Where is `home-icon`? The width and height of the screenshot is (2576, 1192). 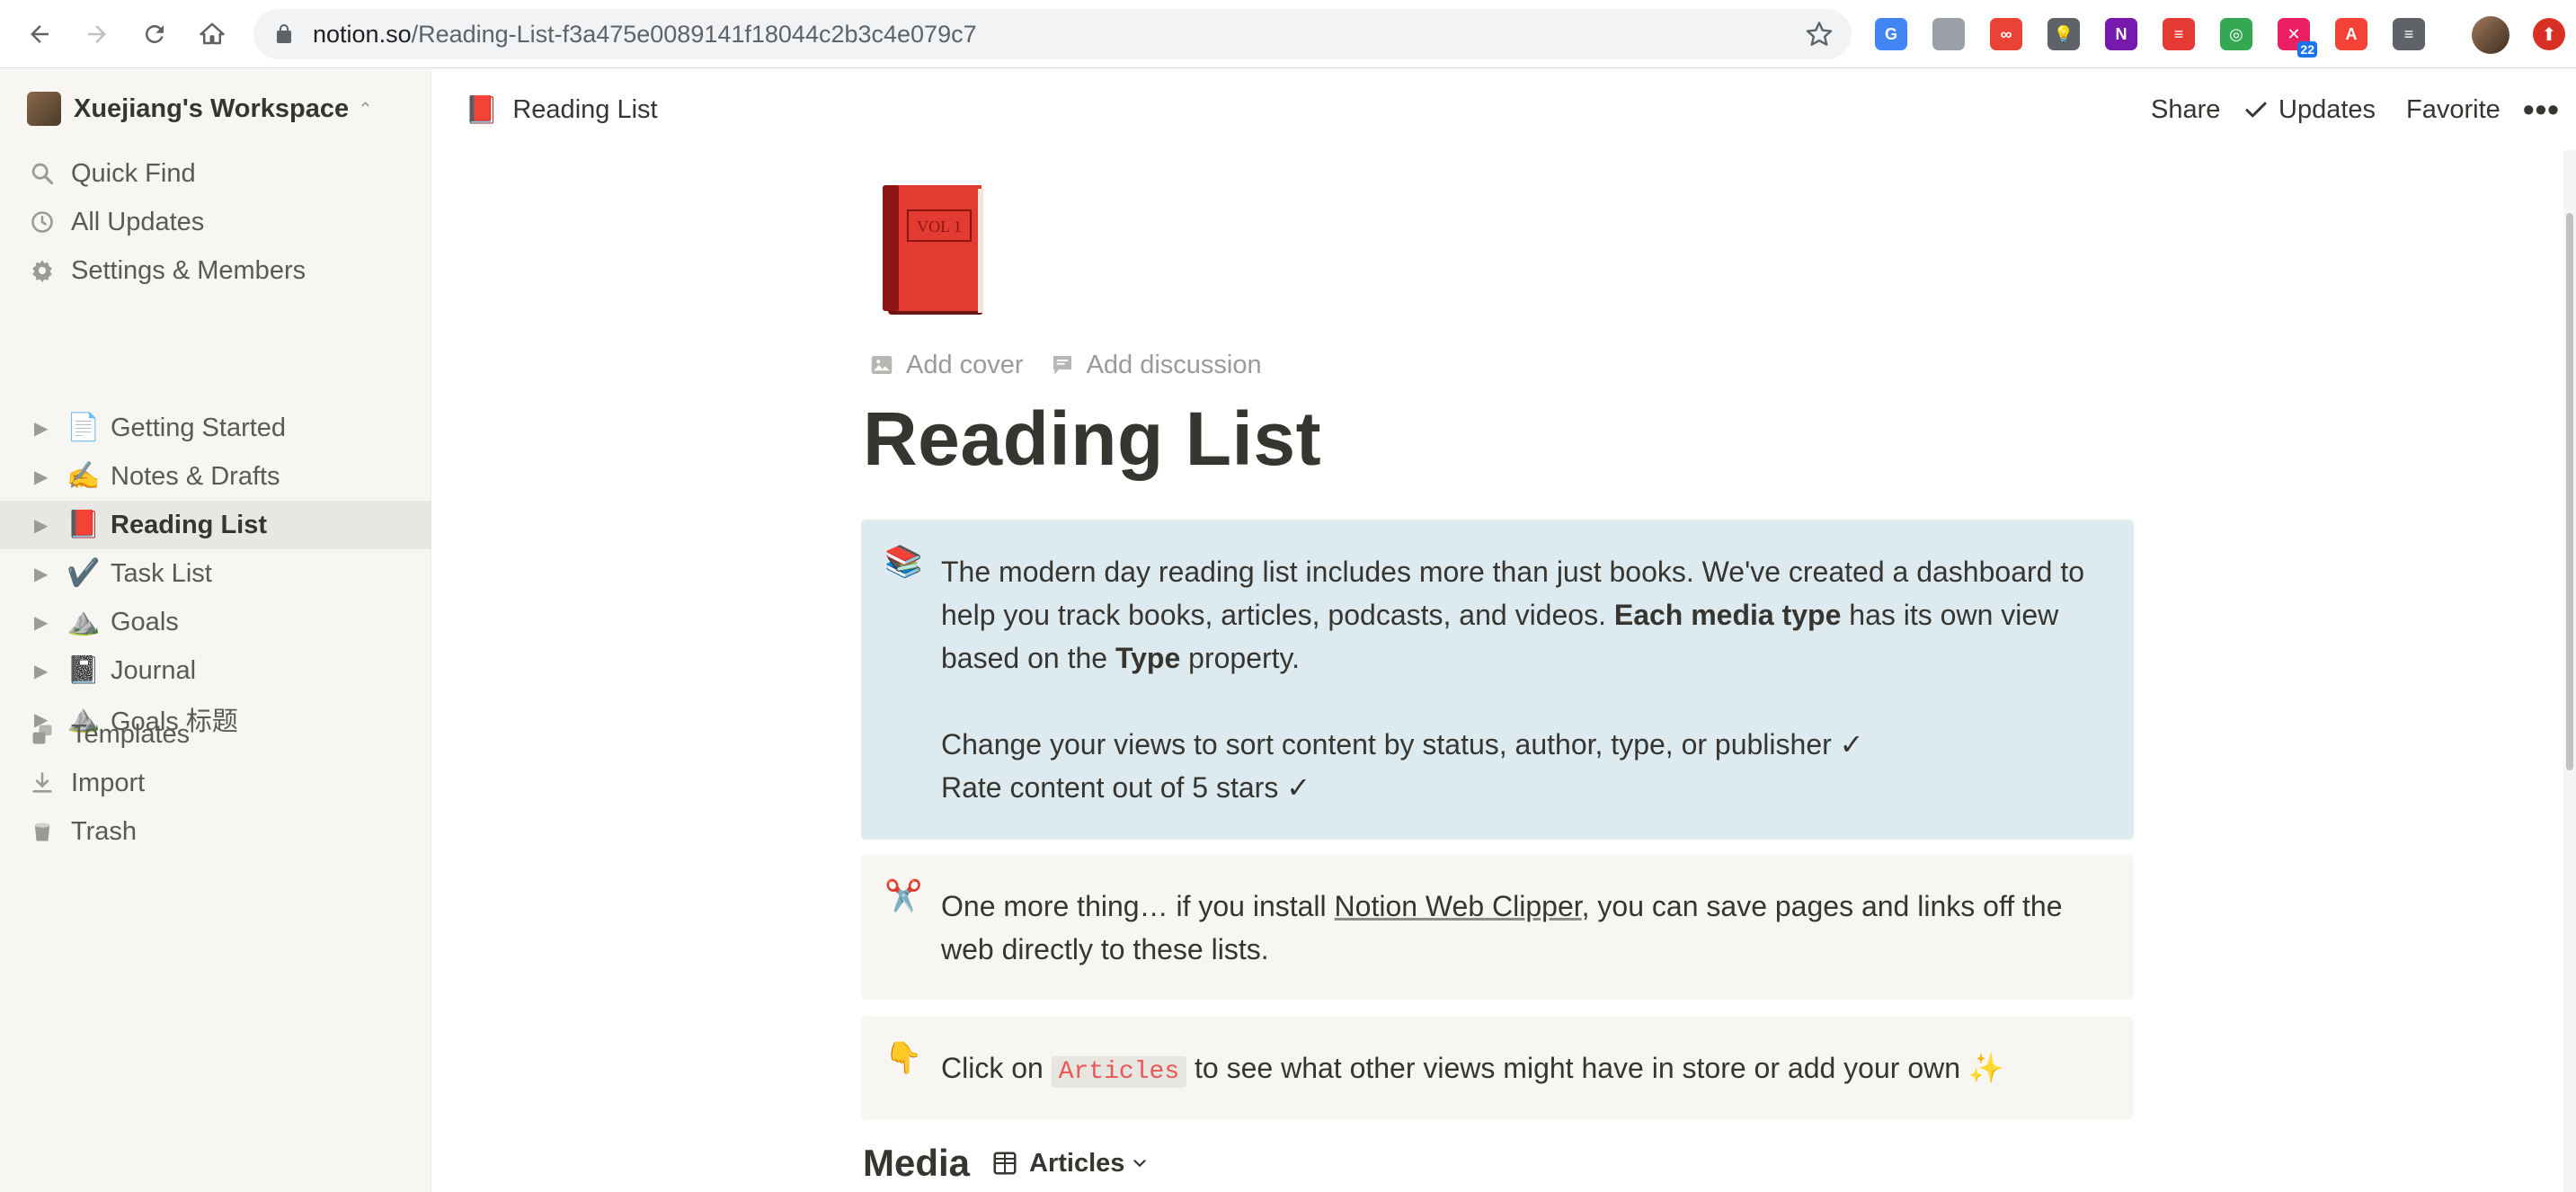
home-icon is located at coordinates (212, 33).